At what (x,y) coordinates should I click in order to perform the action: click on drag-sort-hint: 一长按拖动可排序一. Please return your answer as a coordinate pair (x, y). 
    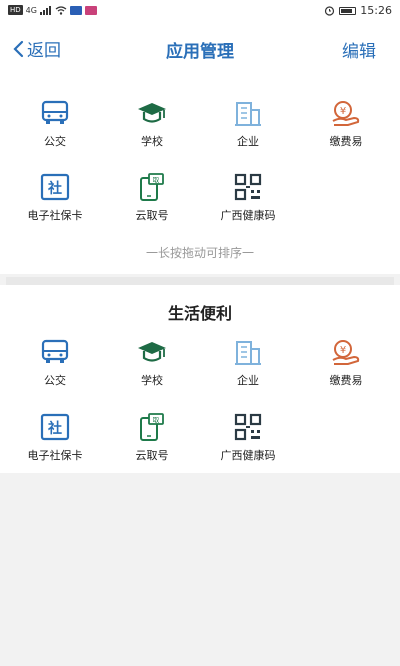
    Looking at the image, I should click on (199, 253).